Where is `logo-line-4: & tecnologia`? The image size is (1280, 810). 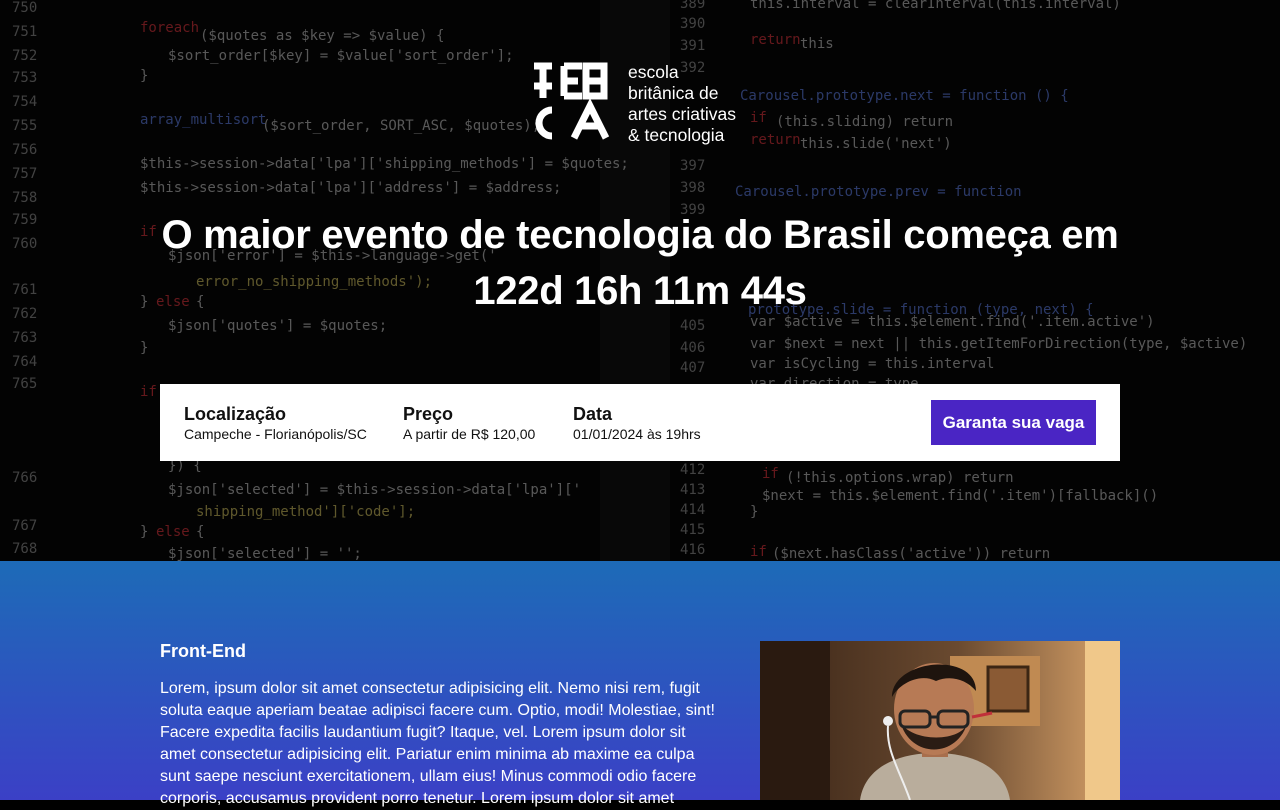
logo-line-4: & tecnologia is located at coordinates (676, 135).